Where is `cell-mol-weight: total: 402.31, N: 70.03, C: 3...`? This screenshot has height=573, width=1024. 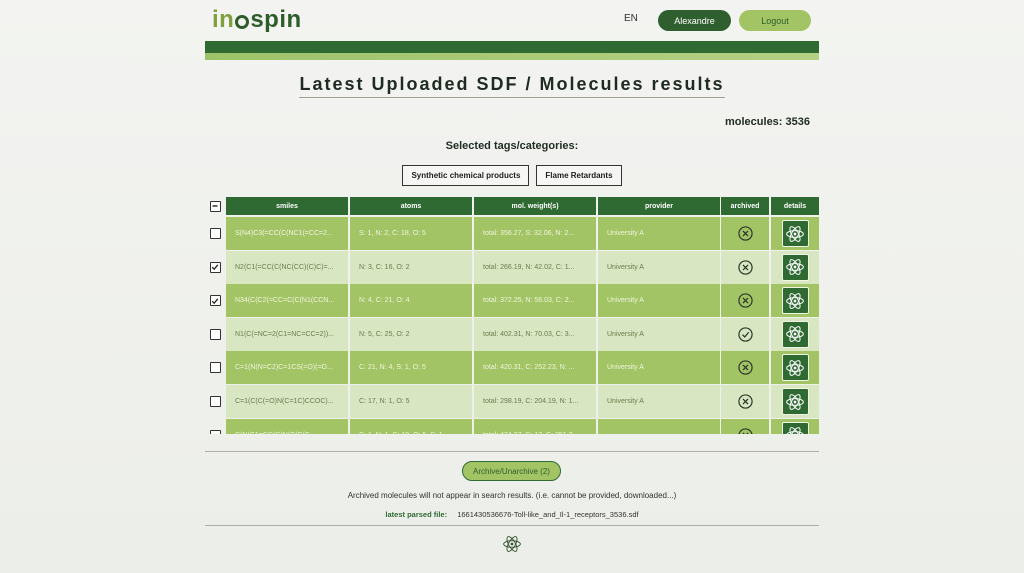
cell-mol-weight: total: 402.31, N: 70.03, C: 3... is located at coordinates (535, 334).